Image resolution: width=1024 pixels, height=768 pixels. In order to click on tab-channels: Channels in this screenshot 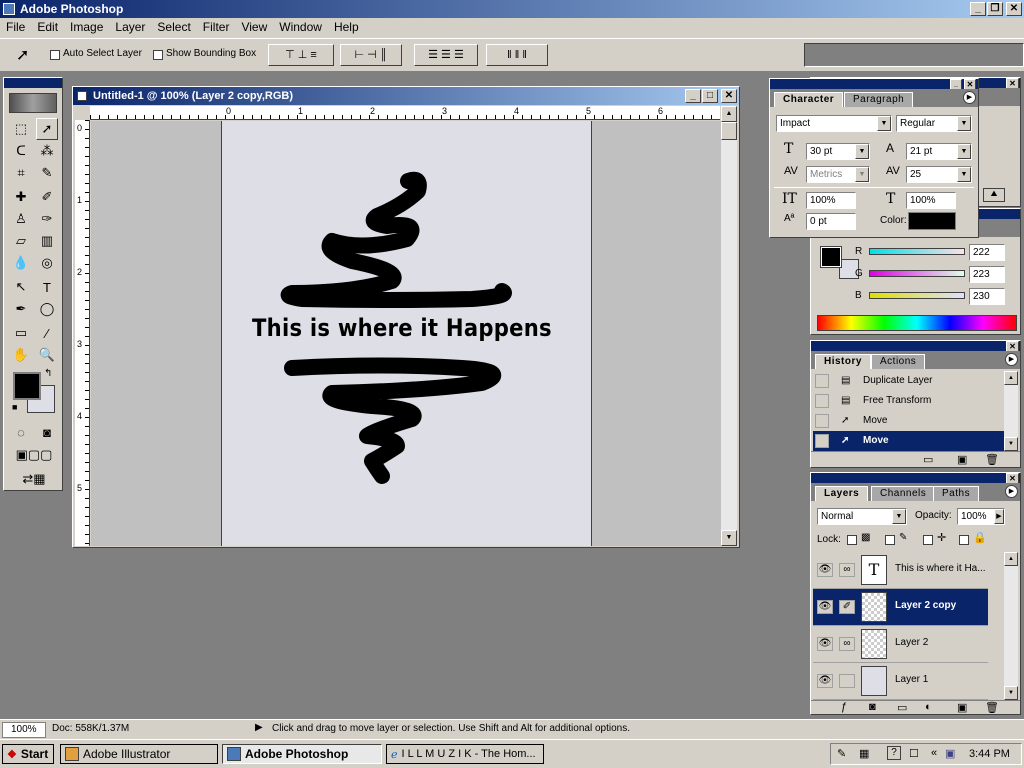, I will do `click(903, 493)`.